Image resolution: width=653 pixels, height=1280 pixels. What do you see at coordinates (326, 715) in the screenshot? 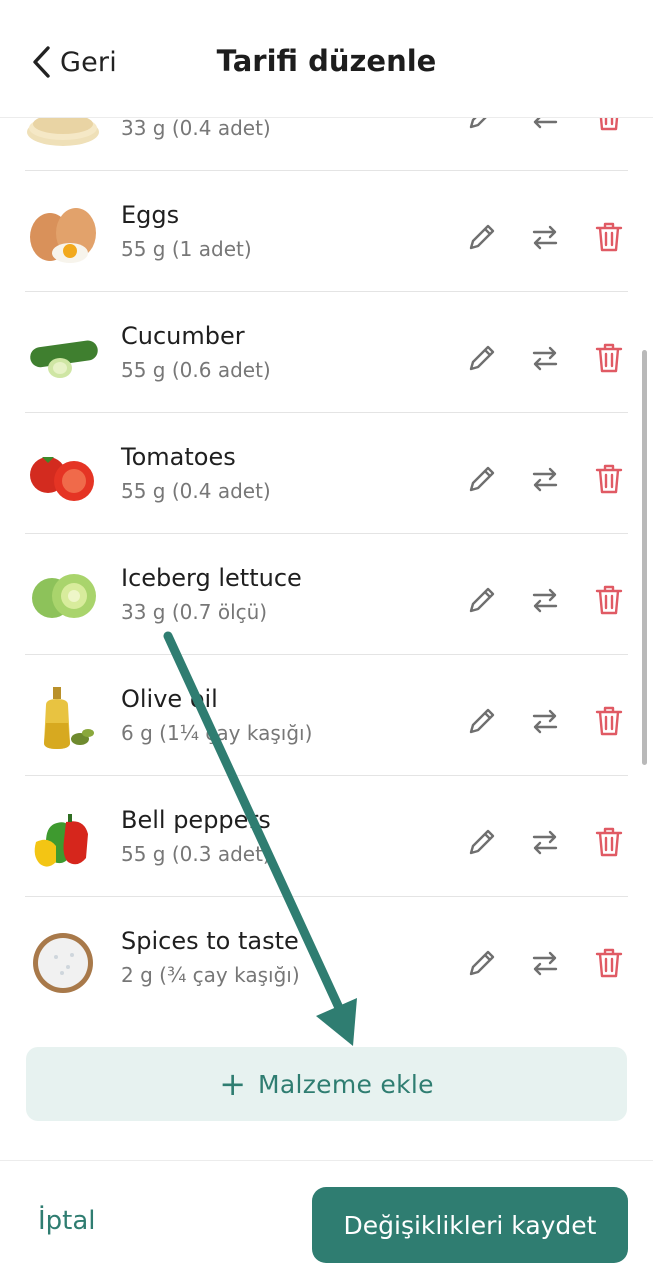
I see `ingredient-row: Olive oil 6 g (1¼ çay kaşığı)` at bounding box center [326, 715].